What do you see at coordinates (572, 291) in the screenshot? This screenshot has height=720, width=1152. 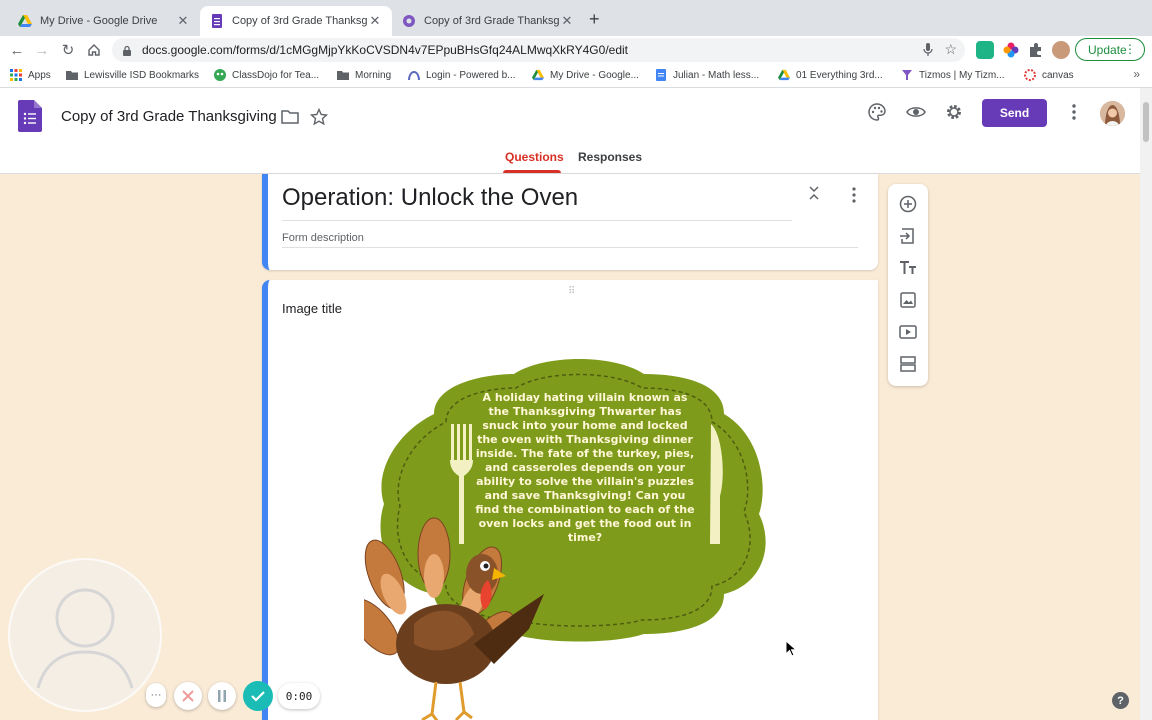 I see `drag-handle-icon: ⠿` at bounding box center [572, 291].